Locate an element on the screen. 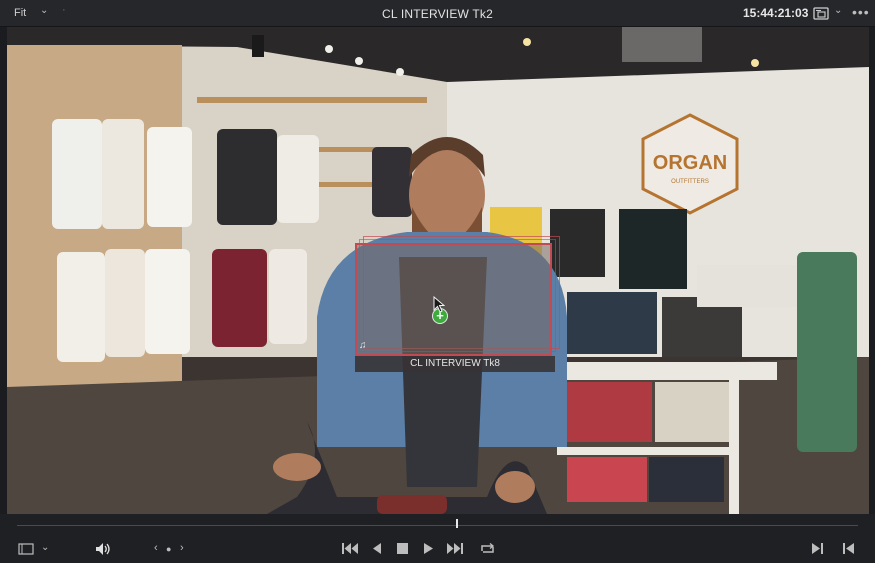 The height and width of the screenshot is (563, 875). monitor-overlay-icon is located at coordinates (821, 13).